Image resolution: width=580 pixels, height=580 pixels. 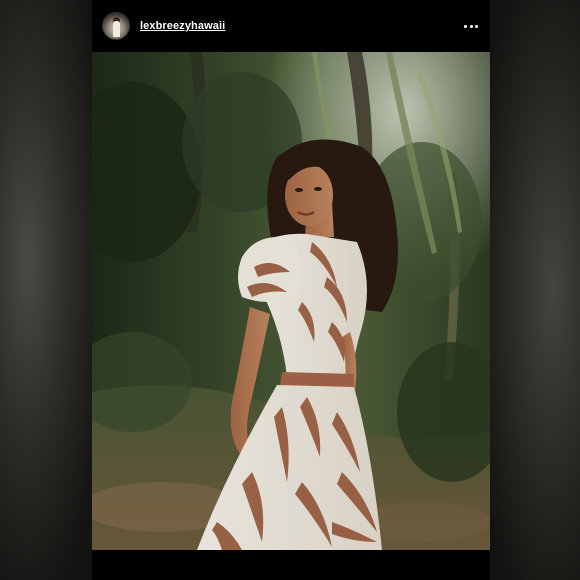 What do you see at coordinates (291, 26) in the screenshot?
I see `post-header: lexbreezyhawaii` at bounding box center [291, 26].